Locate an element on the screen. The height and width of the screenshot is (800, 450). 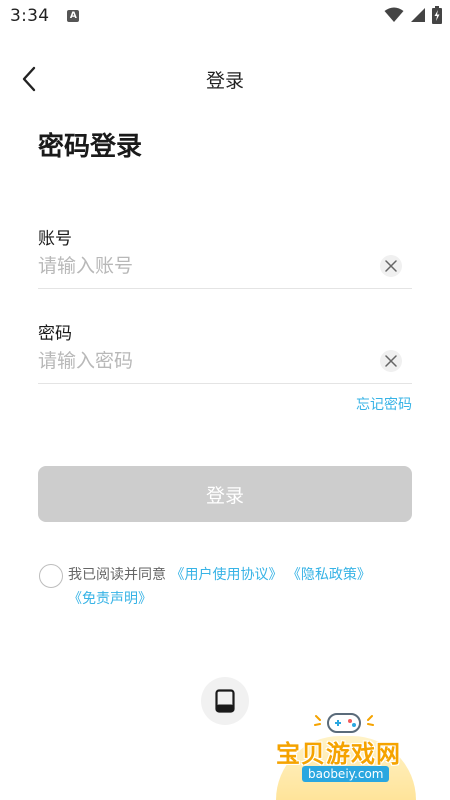
notification-icon: A is located at coordinates (73, 16).